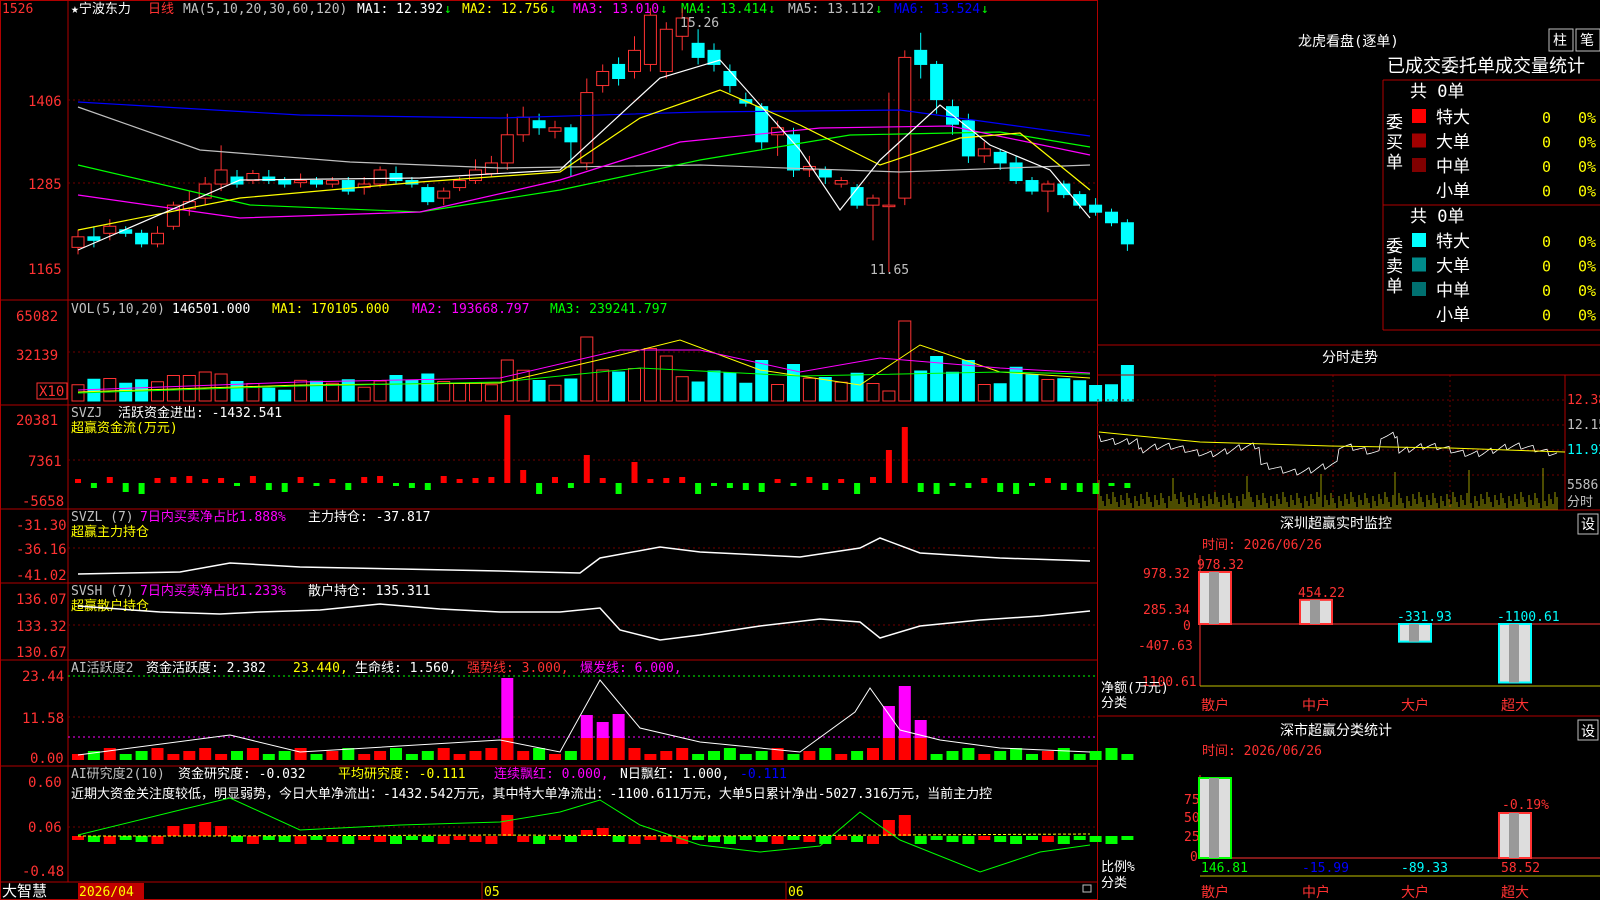 The width and height of the screenshot is (1600, 900). Describe the element at coordinates (1215, 705) in the screenshot. I see `sz-monitor-cat-0: 散户` at that location.